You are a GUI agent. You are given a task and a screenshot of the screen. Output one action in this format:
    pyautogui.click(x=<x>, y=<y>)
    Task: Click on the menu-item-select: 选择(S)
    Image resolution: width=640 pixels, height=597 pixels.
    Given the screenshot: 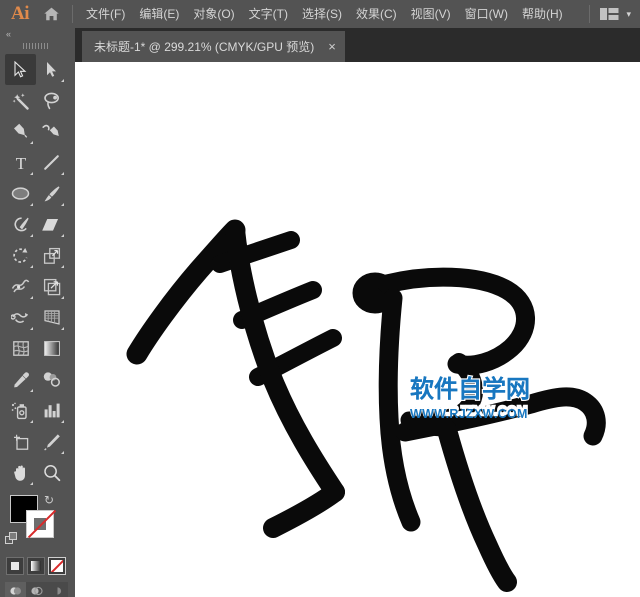 What is the action you would take?
    pyautogui.click(x=322, y=14)
    